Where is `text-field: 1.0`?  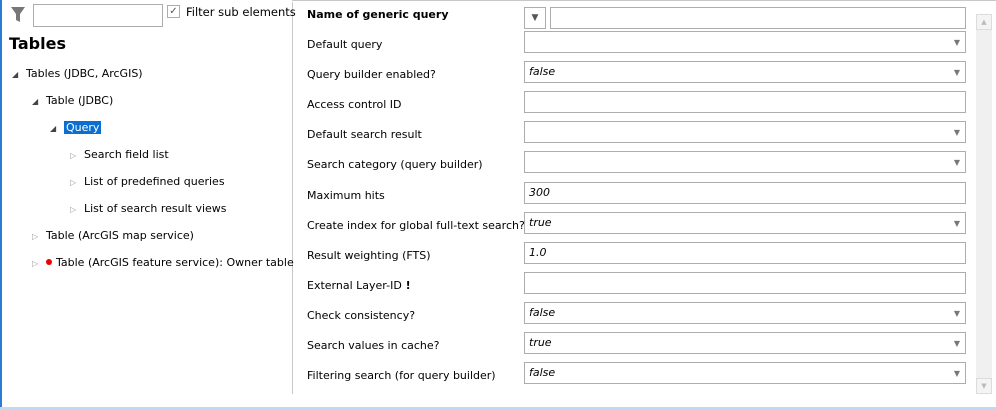
text-field: 1.0 is located at coordinates (745, 252).